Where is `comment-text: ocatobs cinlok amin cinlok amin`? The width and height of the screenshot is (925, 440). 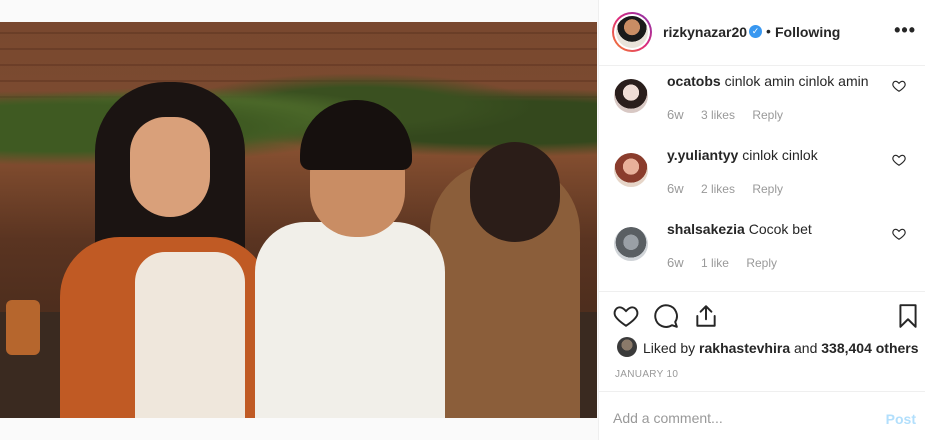
comment-text: ocatobs cinlok amin cinlok amin is located at coordinates (777, 81).